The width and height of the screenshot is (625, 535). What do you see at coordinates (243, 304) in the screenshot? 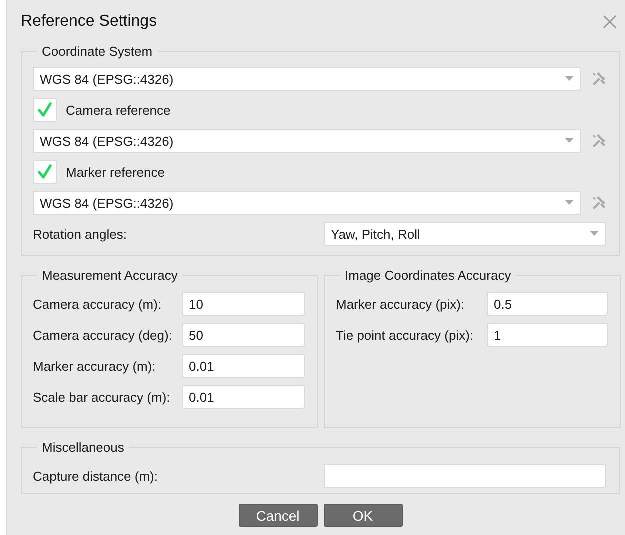
I see `input-field: 10` at bounding box center [243, 304].